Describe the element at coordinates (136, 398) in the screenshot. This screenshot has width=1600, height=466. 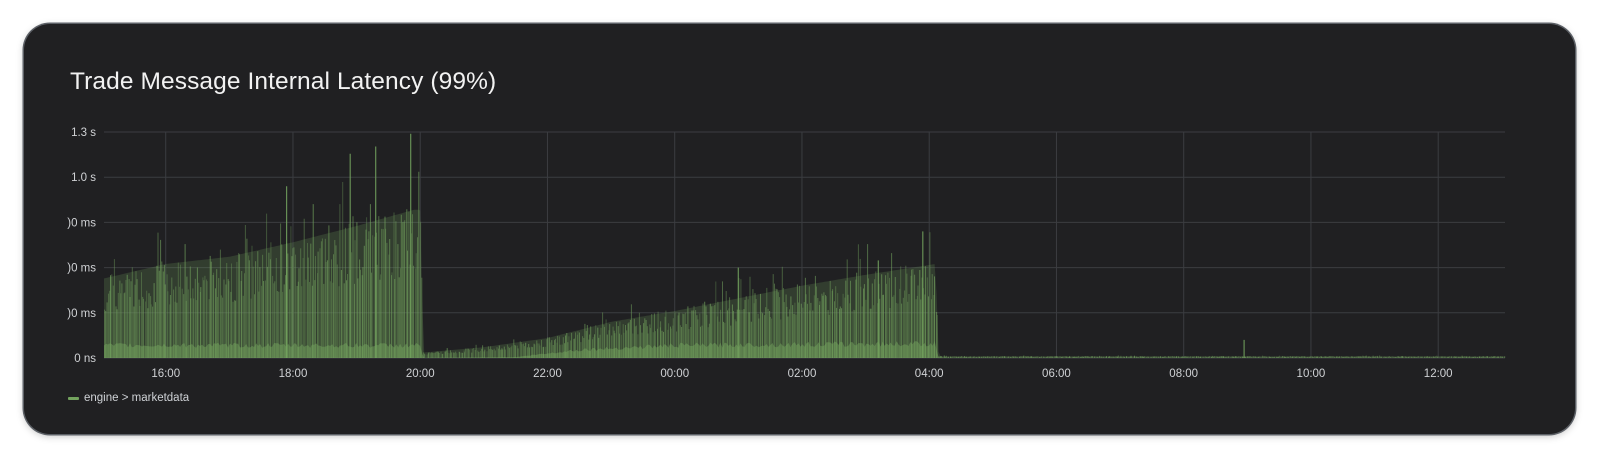
I see `legend-label-engine-marketdata: engine > marketdata` at that location.